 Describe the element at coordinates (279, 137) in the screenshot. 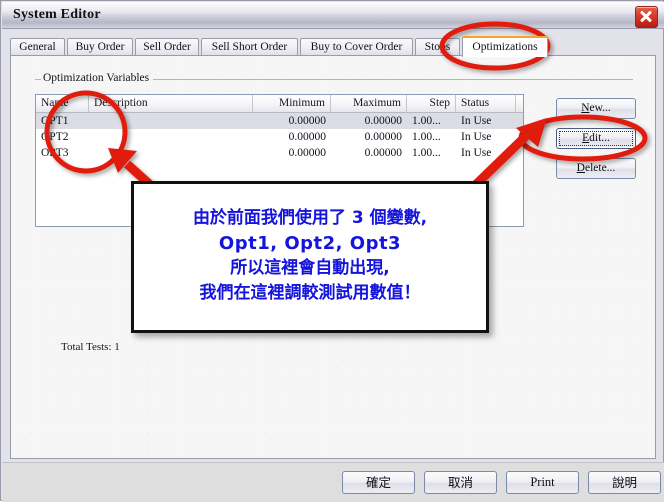

I see `table-row: OPT2 0.00000 0.00000 1.00... In Use` at that location.